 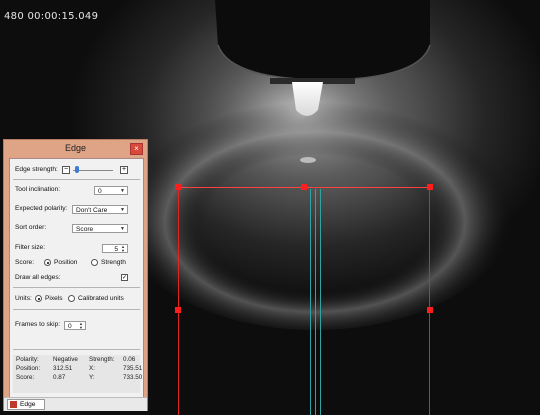 What do you see at coordinates (71, 298) in the screenshot?
I see `units-calibrated-radio` at bounding box center [71, 298].